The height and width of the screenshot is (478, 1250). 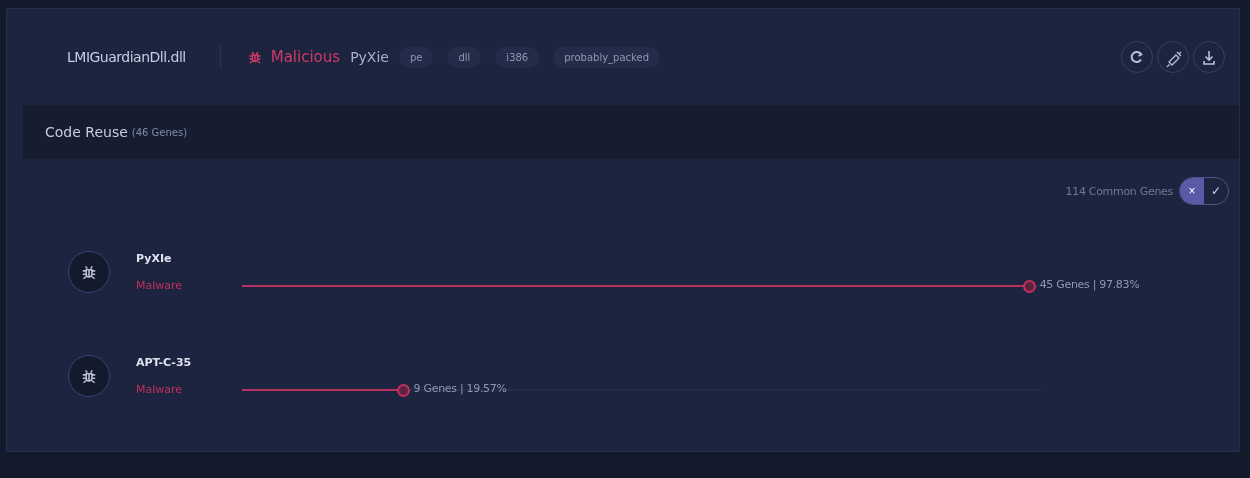 I want to click on family-name: PyXIe, so click(x=154, y=258).